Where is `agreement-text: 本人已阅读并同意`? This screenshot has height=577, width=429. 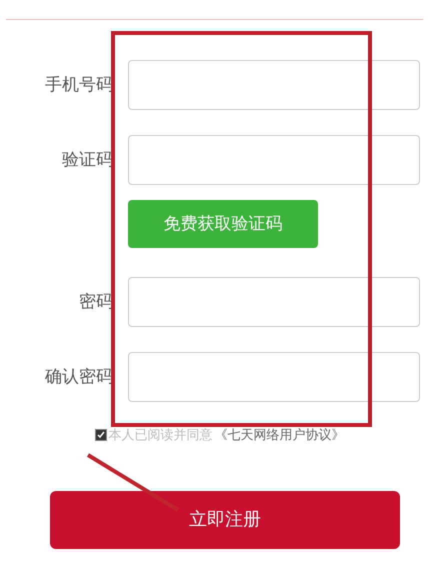 agreement-text: 本人已阅读并同意 is located at coordinates (160, 435).